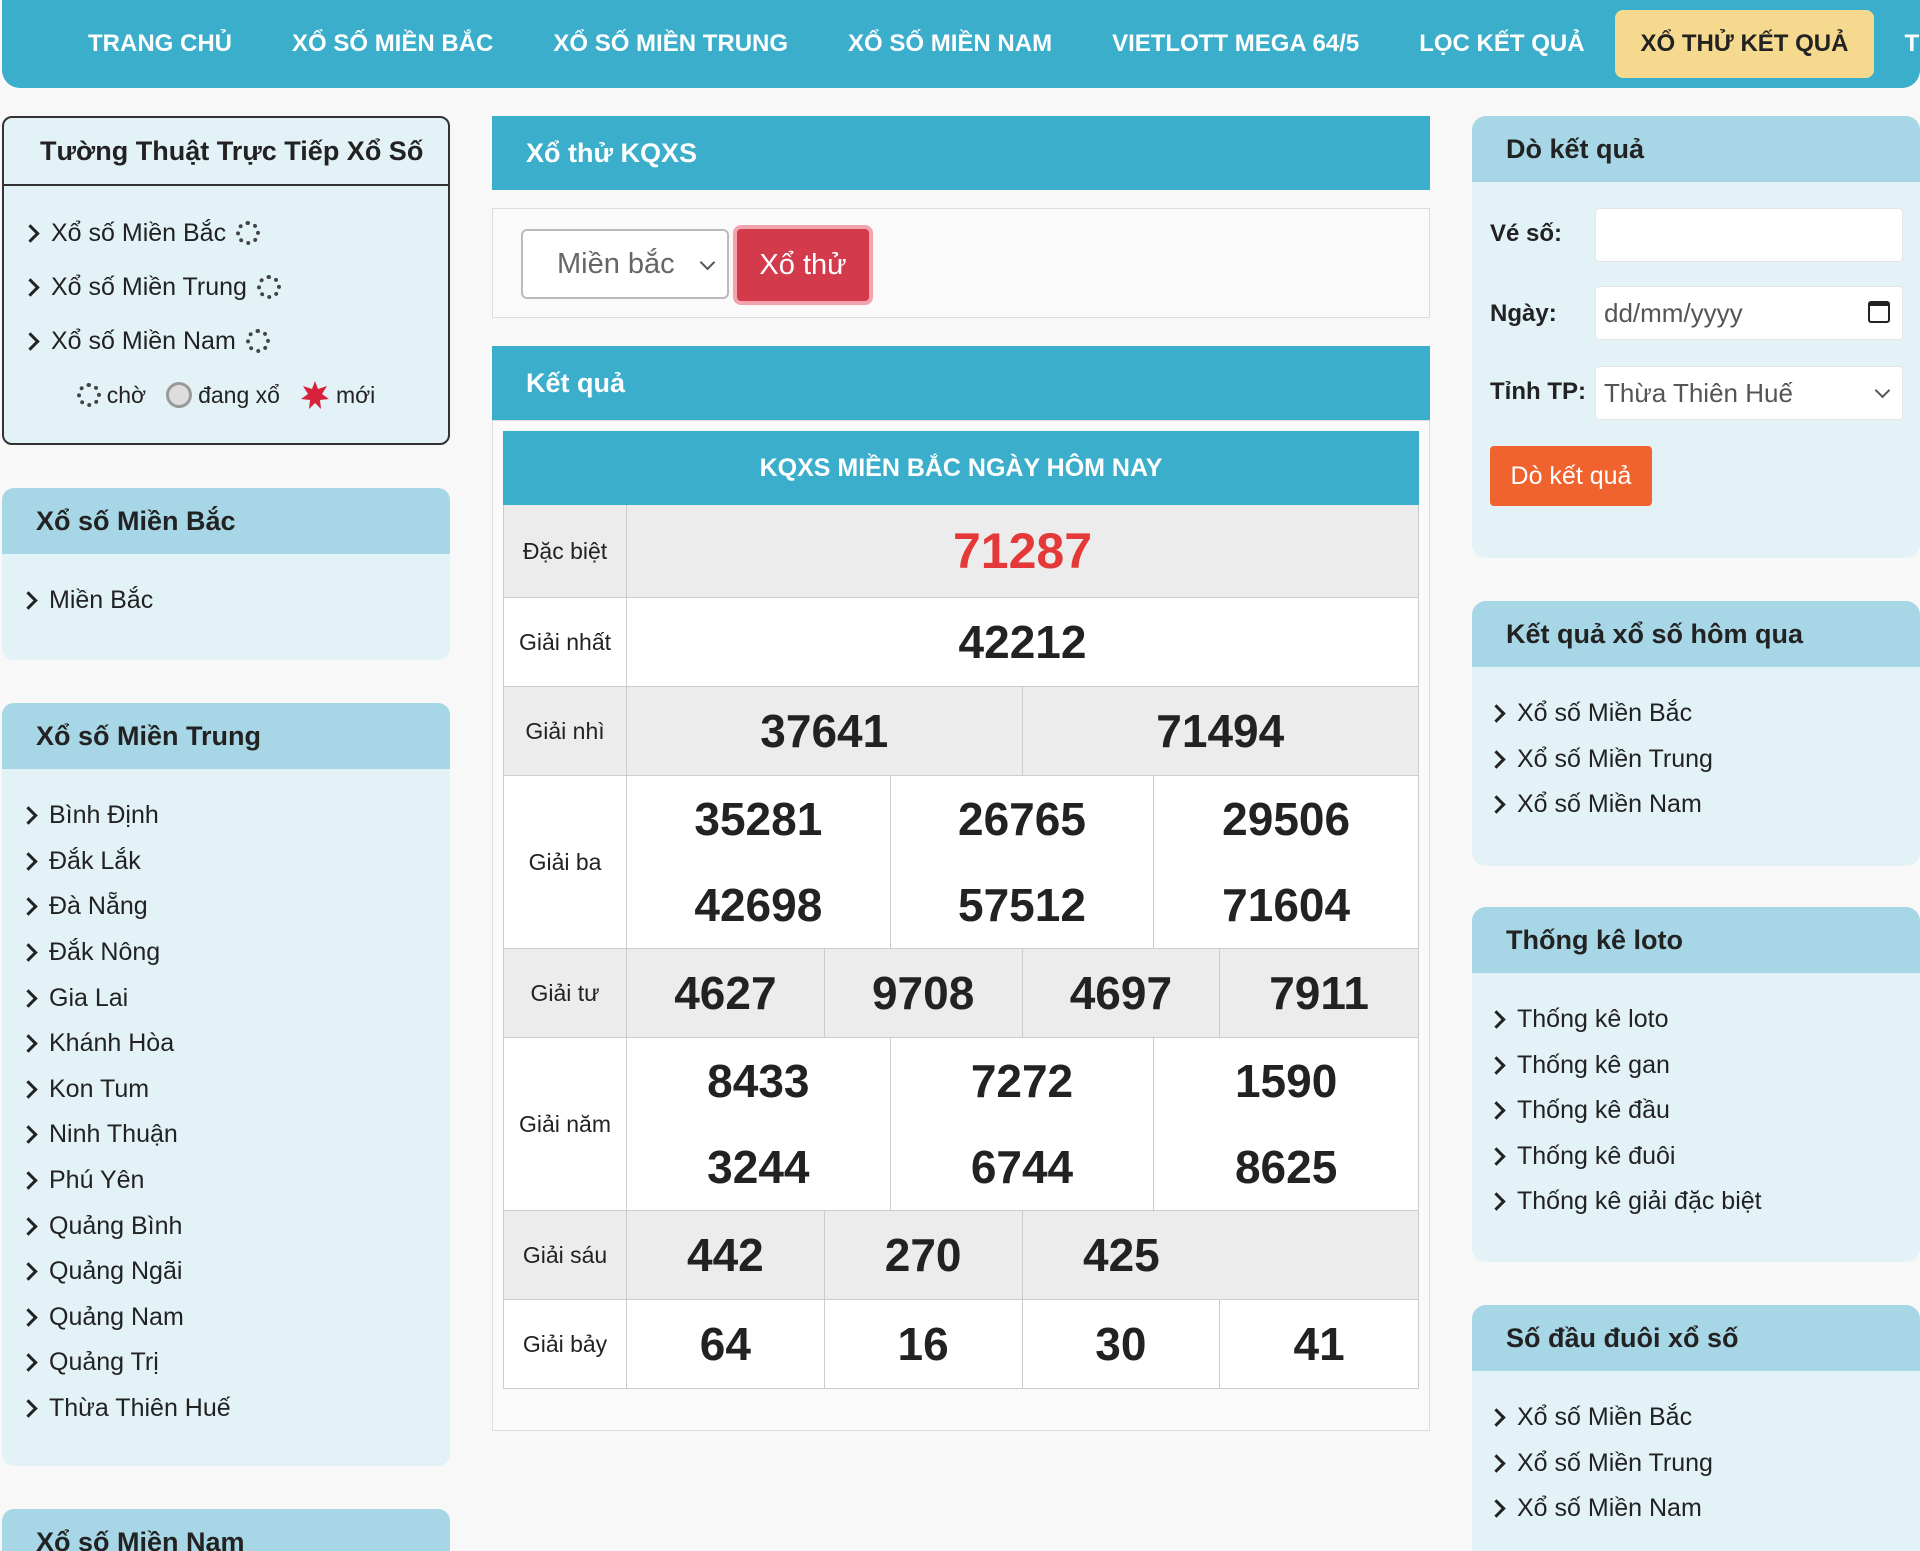 The width and height of the screenshot is (1920, 1551). Describe the element at coordinates (226, 1318) in the screenshot. I see `side-link-province: Quảng Nam` at that location.